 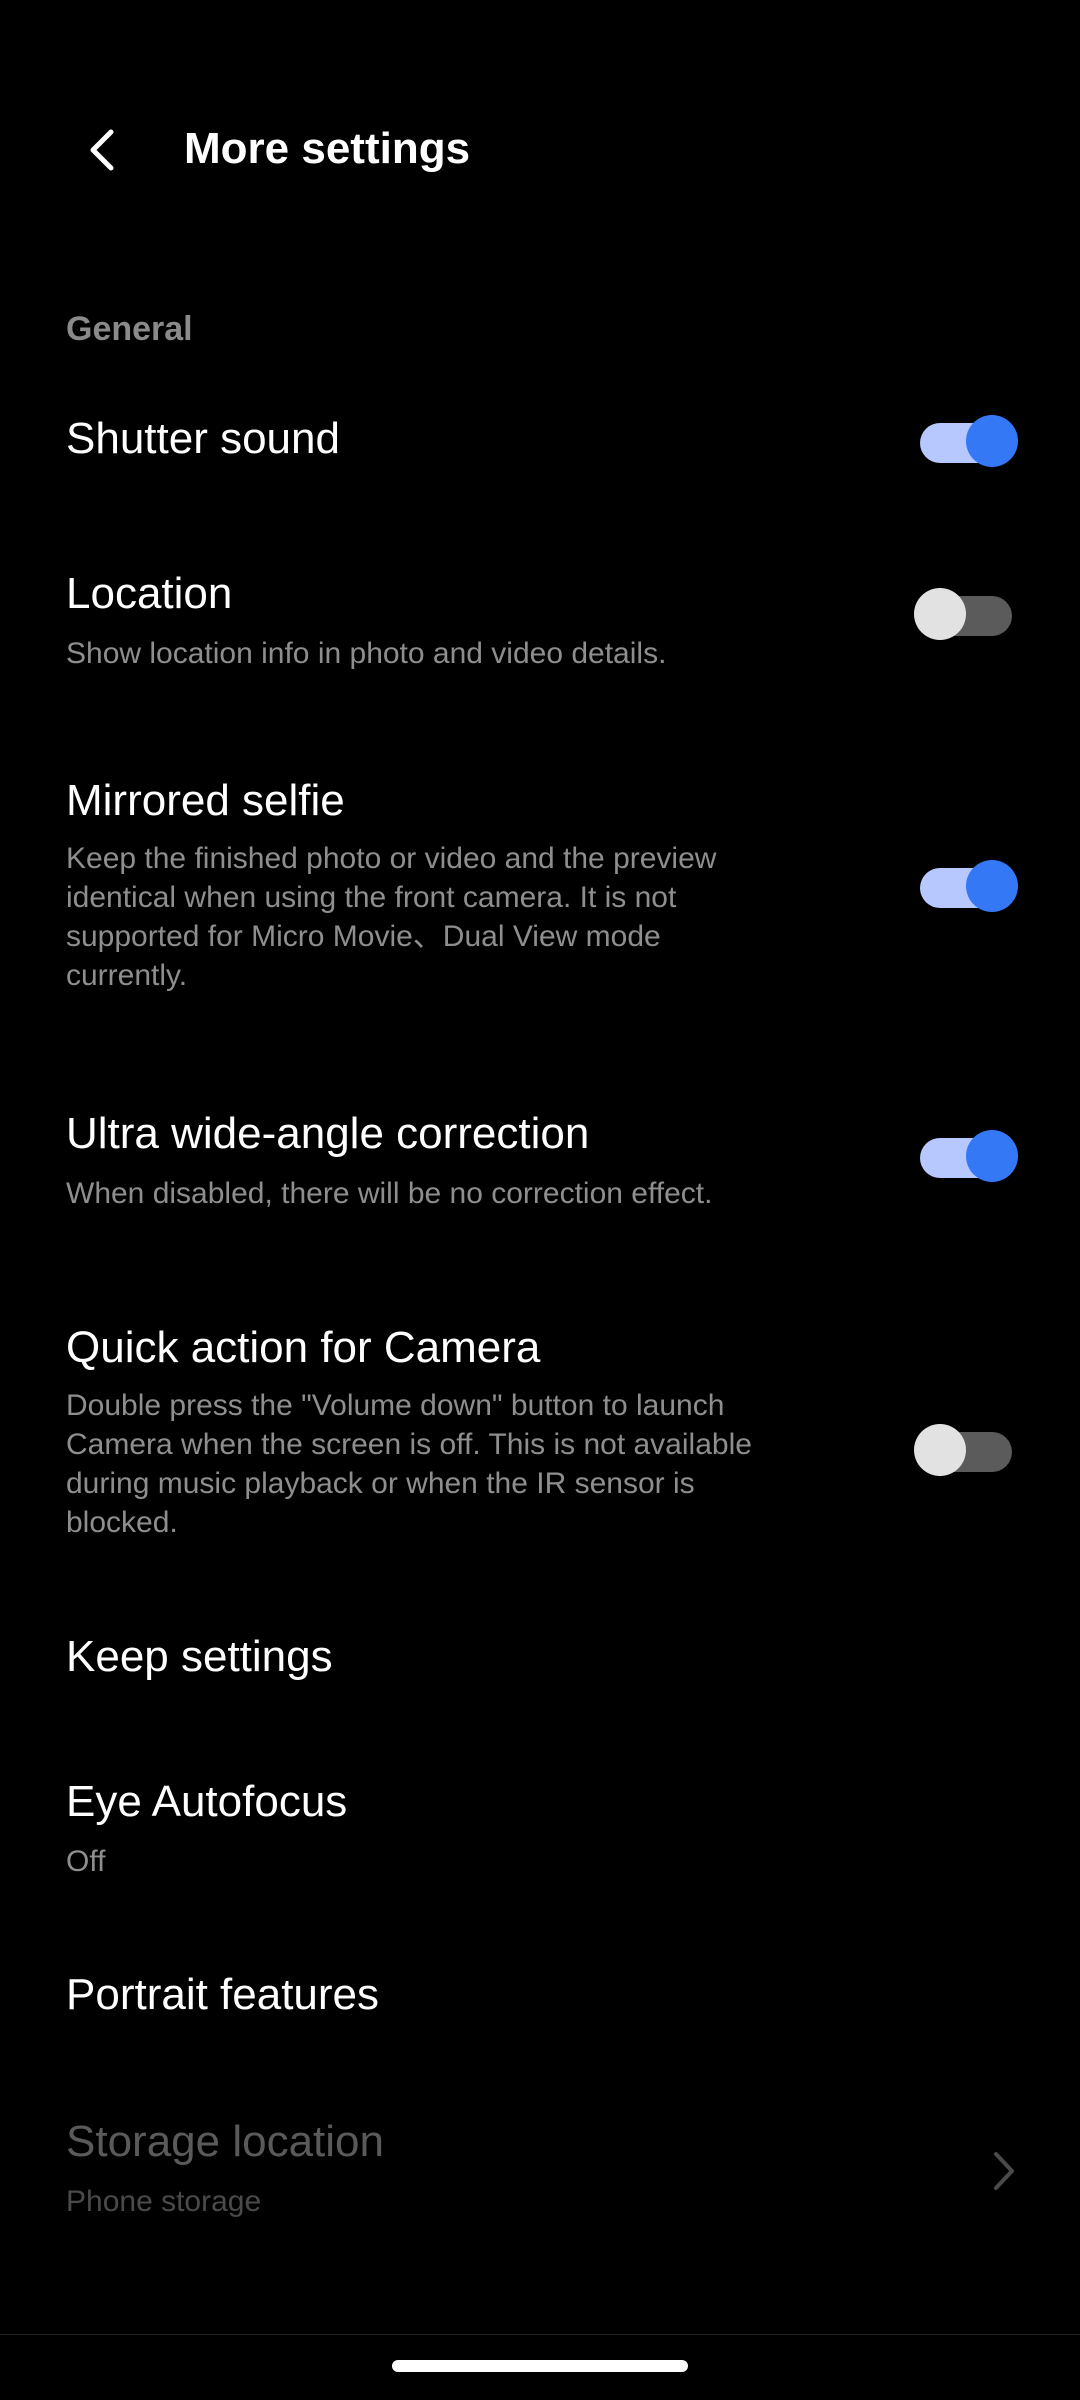 What do you see at coordinates (540, 1835) in the screenshot?
I see `setting-eye-autofocus: Eye Autofocus Off` at bounding box center [540, 1835].